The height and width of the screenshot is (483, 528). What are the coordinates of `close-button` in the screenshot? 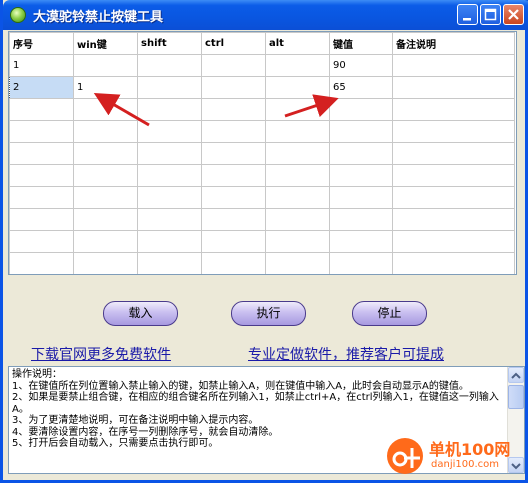 It's located at (513, 14).